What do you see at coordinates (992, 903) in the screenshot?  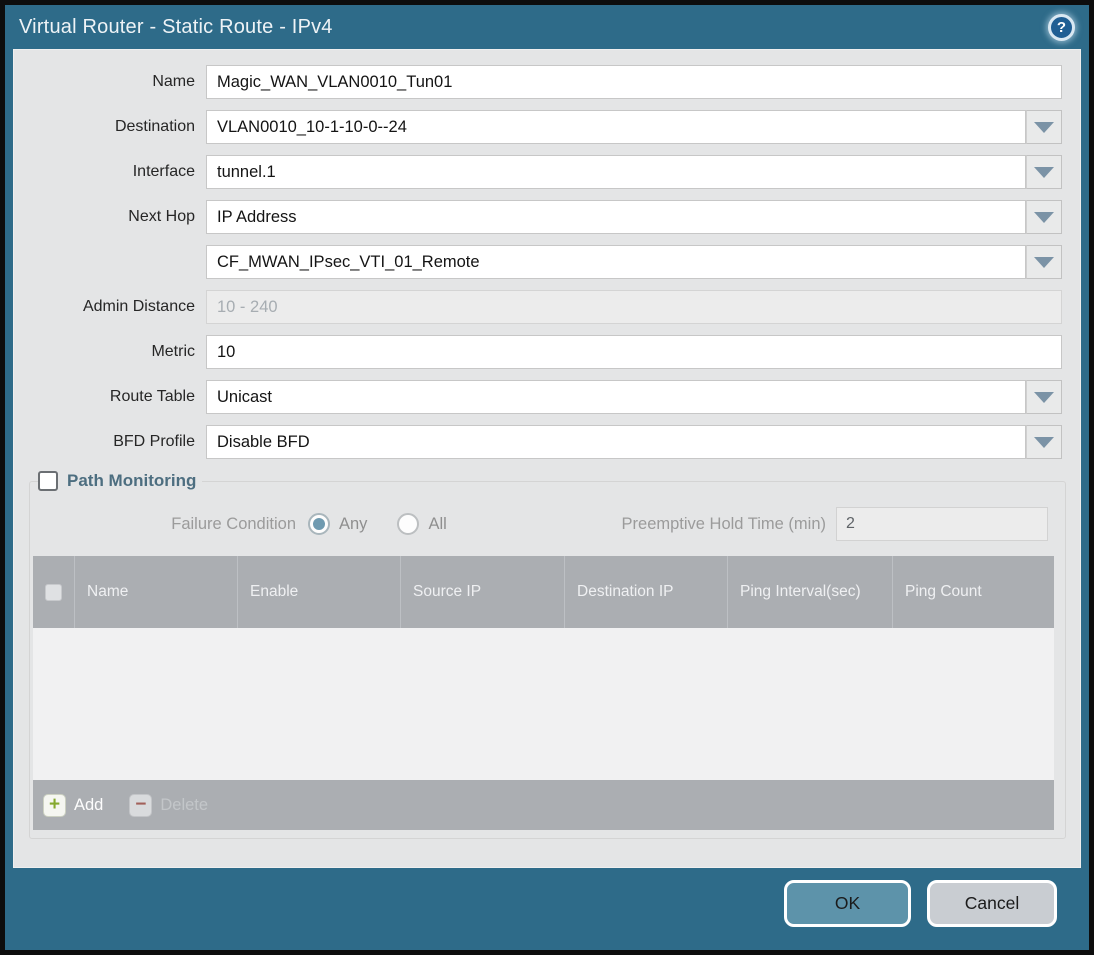 I see `cancel-button: Cancel` at bounding box center [992, 903].